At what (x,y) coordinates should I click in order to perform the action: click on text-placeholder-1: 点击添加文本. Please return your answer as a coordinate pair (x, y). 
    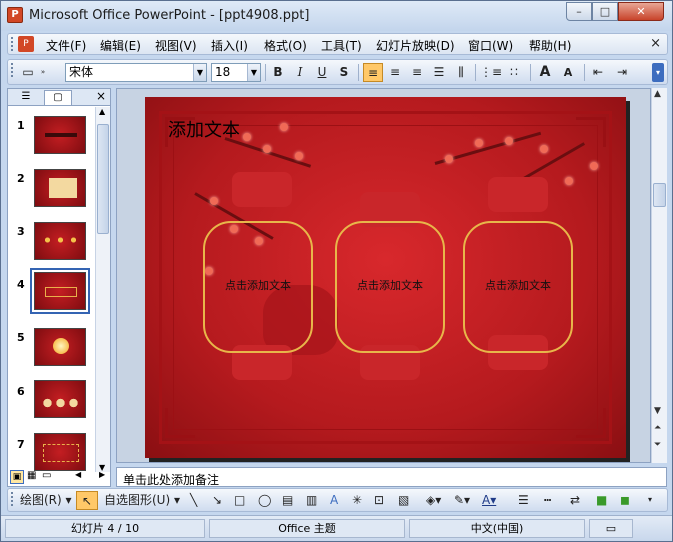
    Looking at the image, I should click on (258, 285).